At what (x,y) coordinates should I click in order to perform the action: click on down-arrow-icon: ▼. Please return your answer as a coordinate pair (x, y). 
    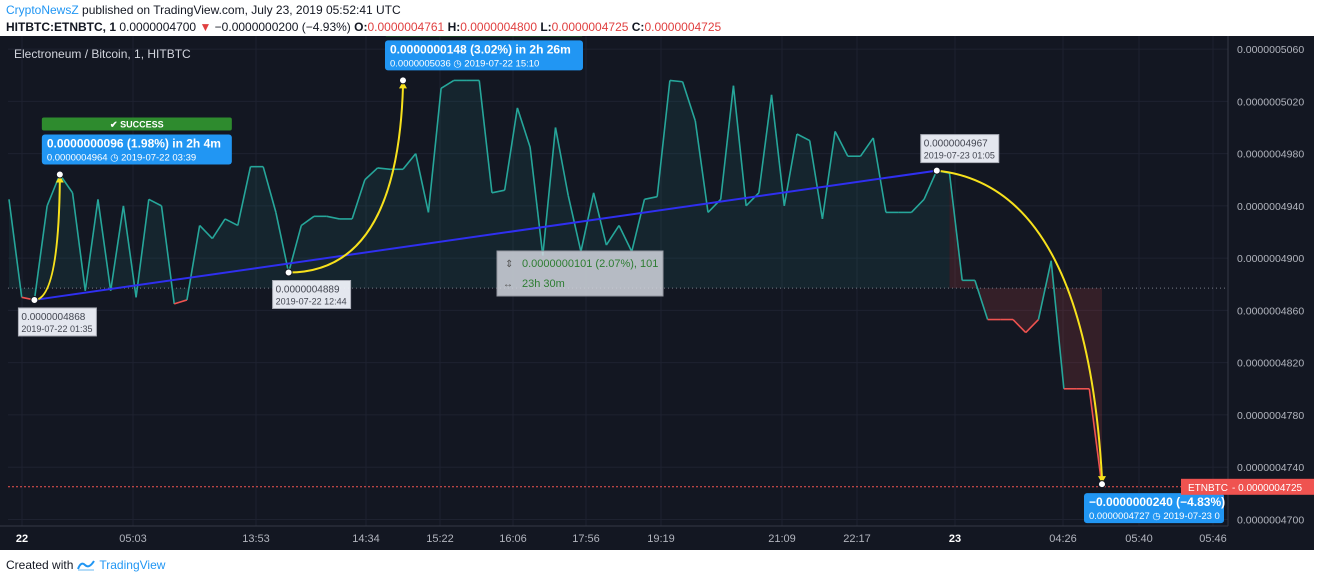
    Looking at the image, I should click on (205, 27).